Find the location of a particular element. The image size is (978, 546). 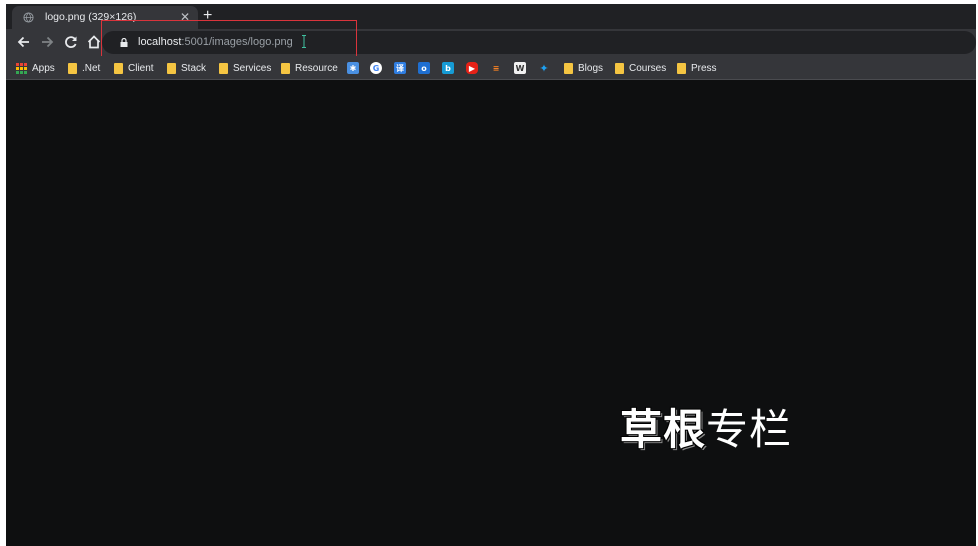

bookmark-folder-client: Client is located at coordinates (134, 68).